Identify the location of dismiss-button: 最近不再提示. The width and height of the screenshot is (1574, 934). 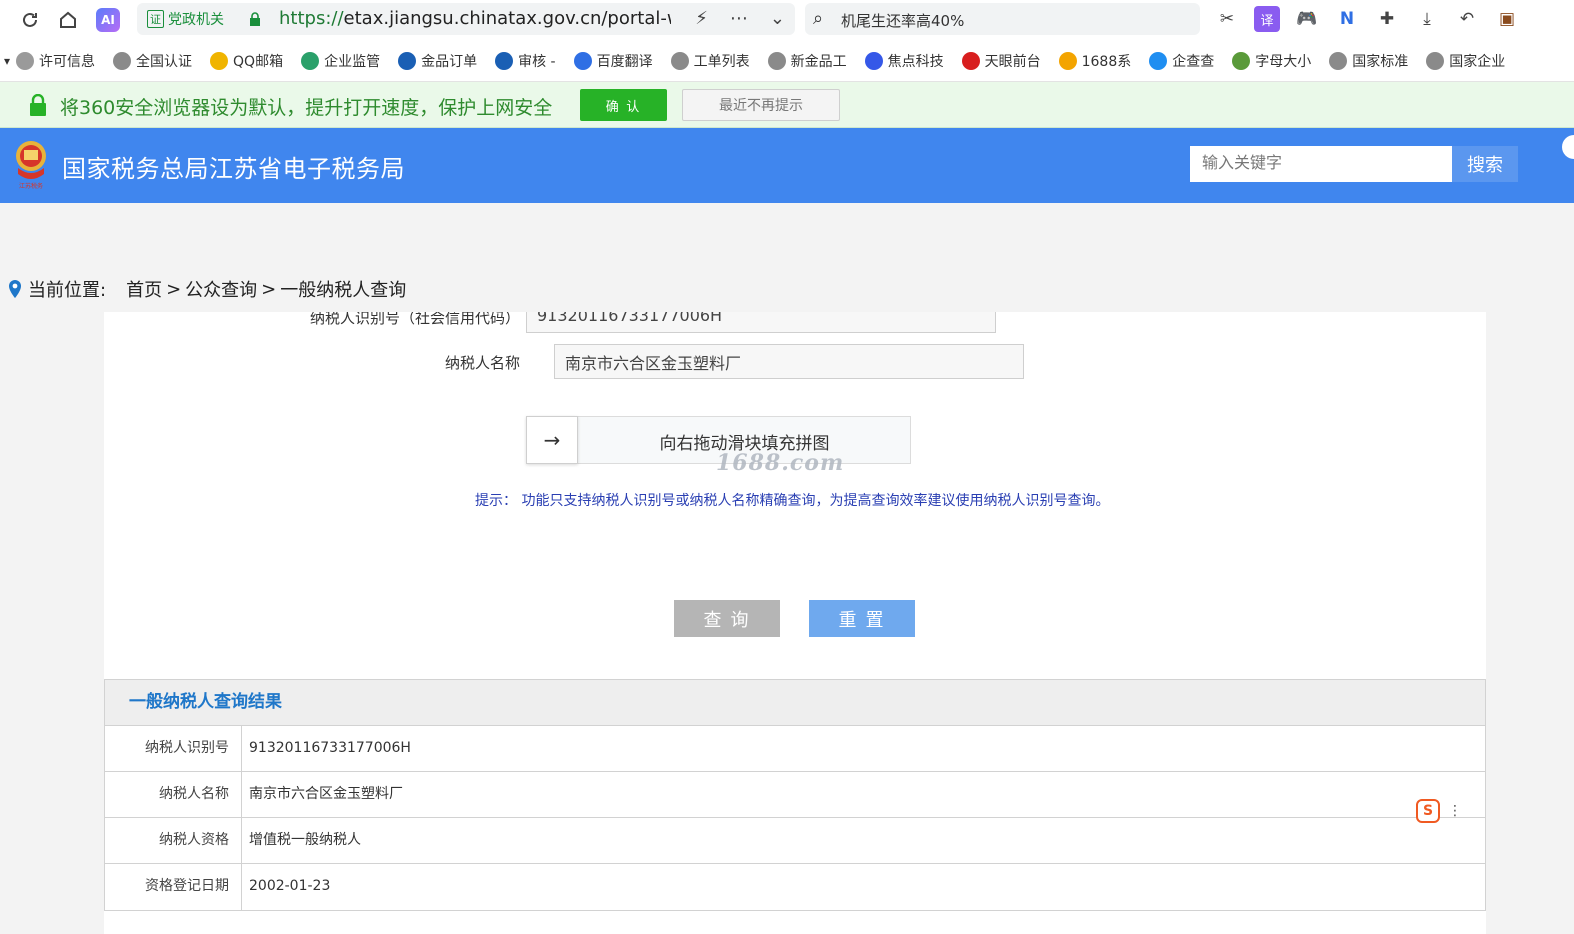
(761, 105).